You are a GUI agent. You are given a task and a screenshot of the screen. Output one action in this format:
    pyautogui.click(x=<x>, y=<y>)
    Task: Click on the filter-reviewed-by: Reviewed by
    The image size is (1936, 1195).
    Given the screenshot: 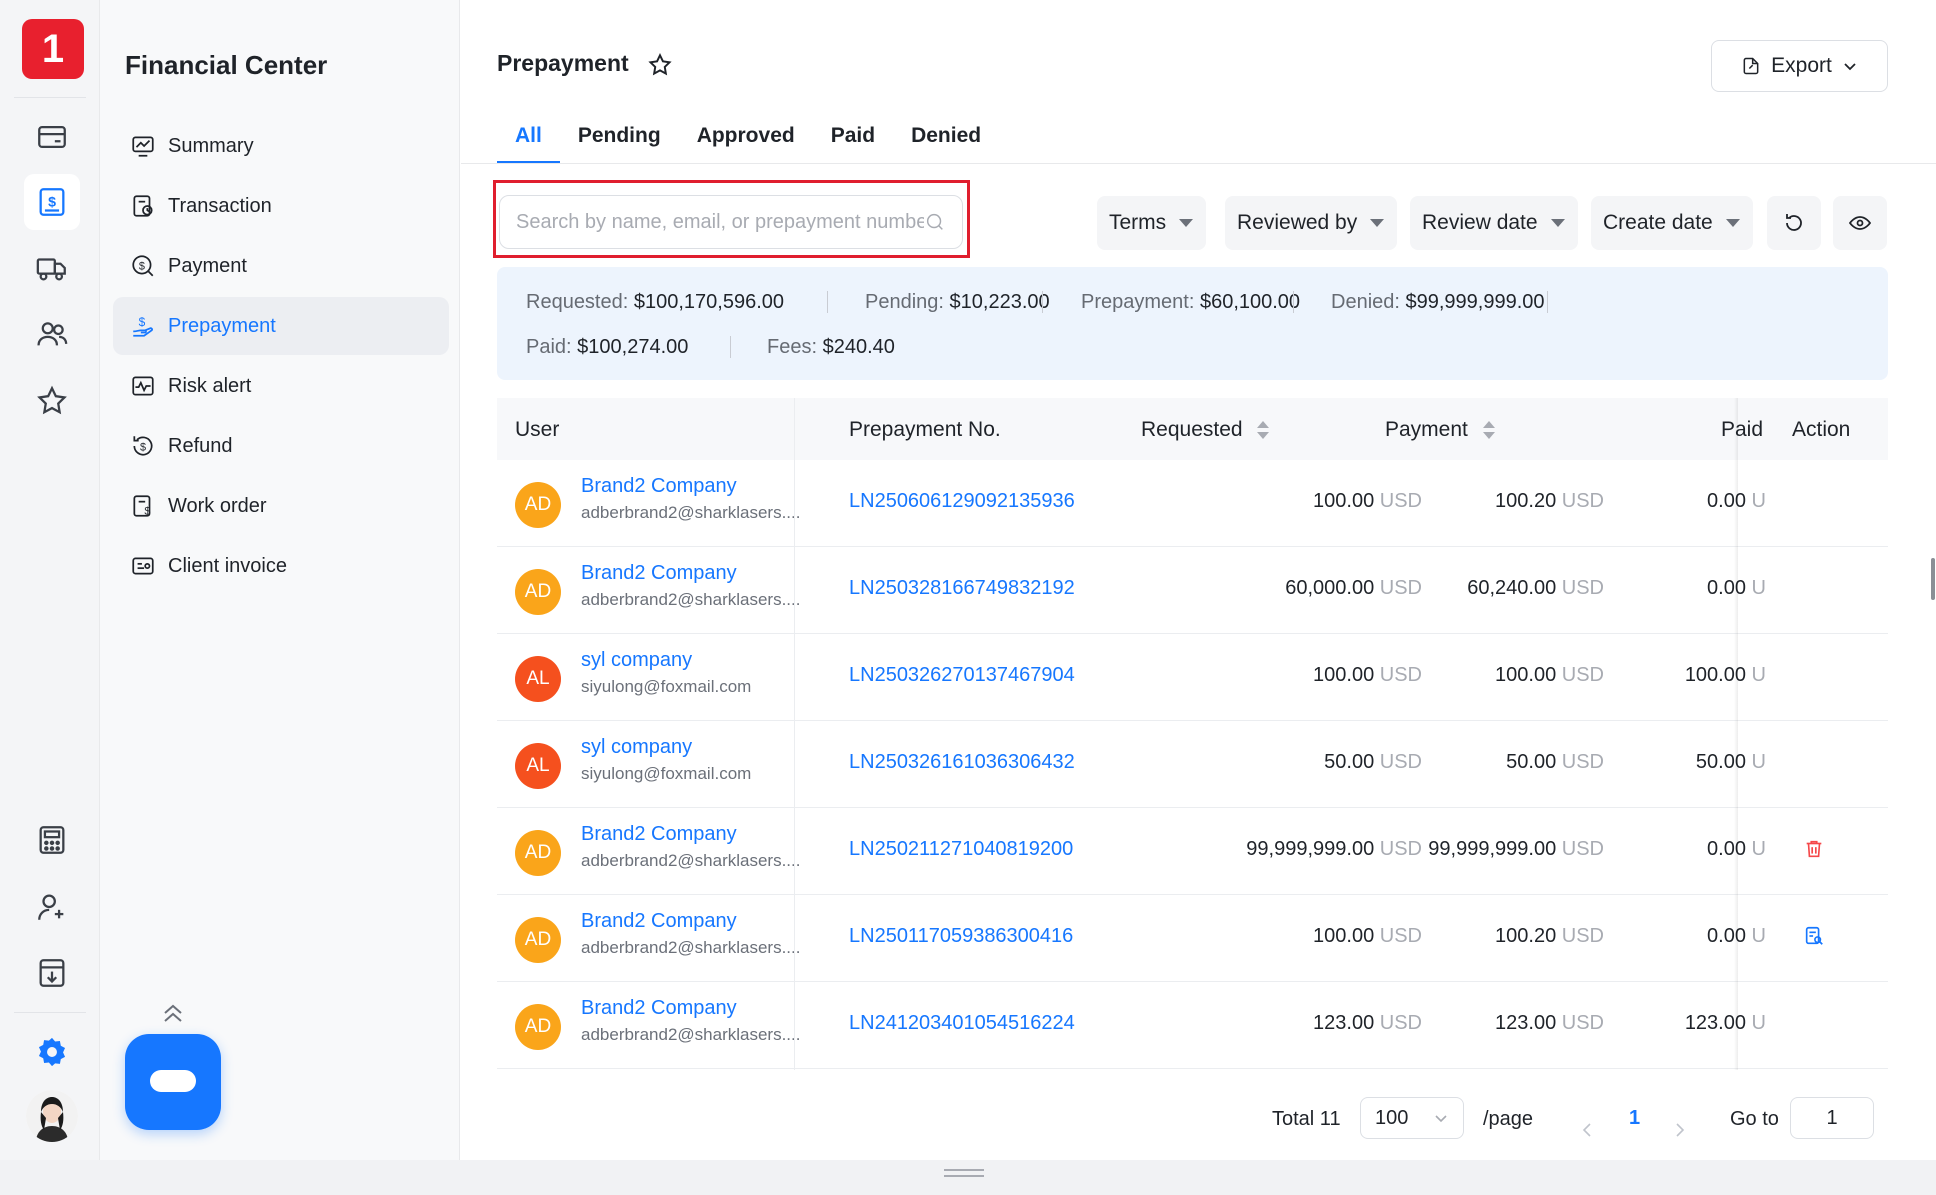 What is the action you would take?
    pyautogui.click(x=1311, y=223)
    